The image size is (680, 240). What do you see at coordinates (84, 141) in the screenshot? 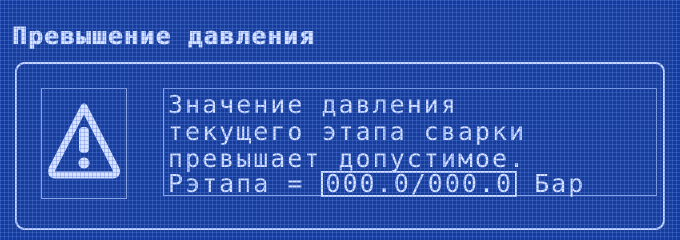
I see `warning-triangle-icon` at bounding box center [84, 141].